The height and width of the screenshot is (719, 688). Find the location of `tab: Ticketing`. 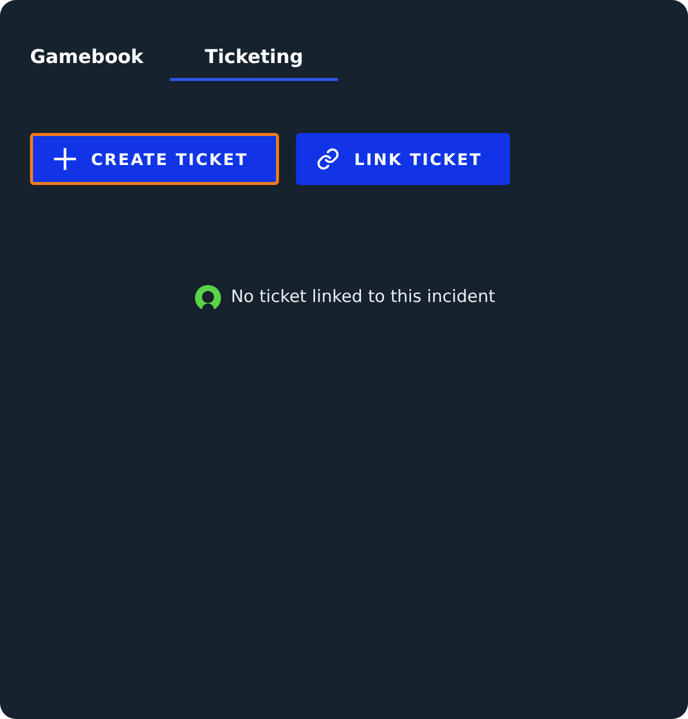

tab: Ticketing is located at coordinates (254, 60).